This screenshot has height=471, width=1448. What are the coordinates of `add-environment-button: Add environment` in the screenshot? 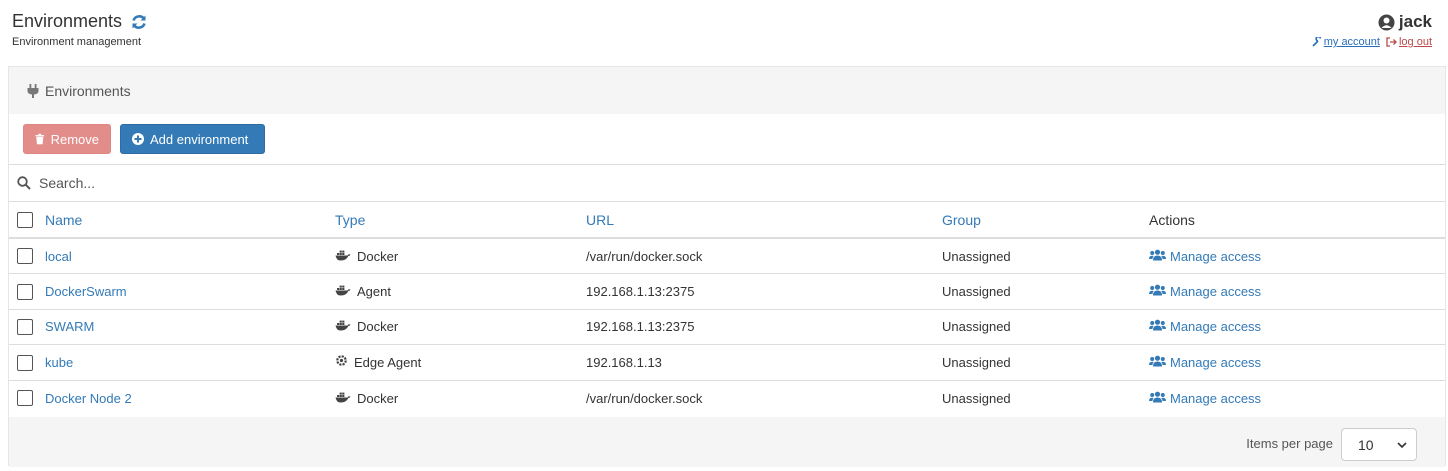 It's located at (192, 139).